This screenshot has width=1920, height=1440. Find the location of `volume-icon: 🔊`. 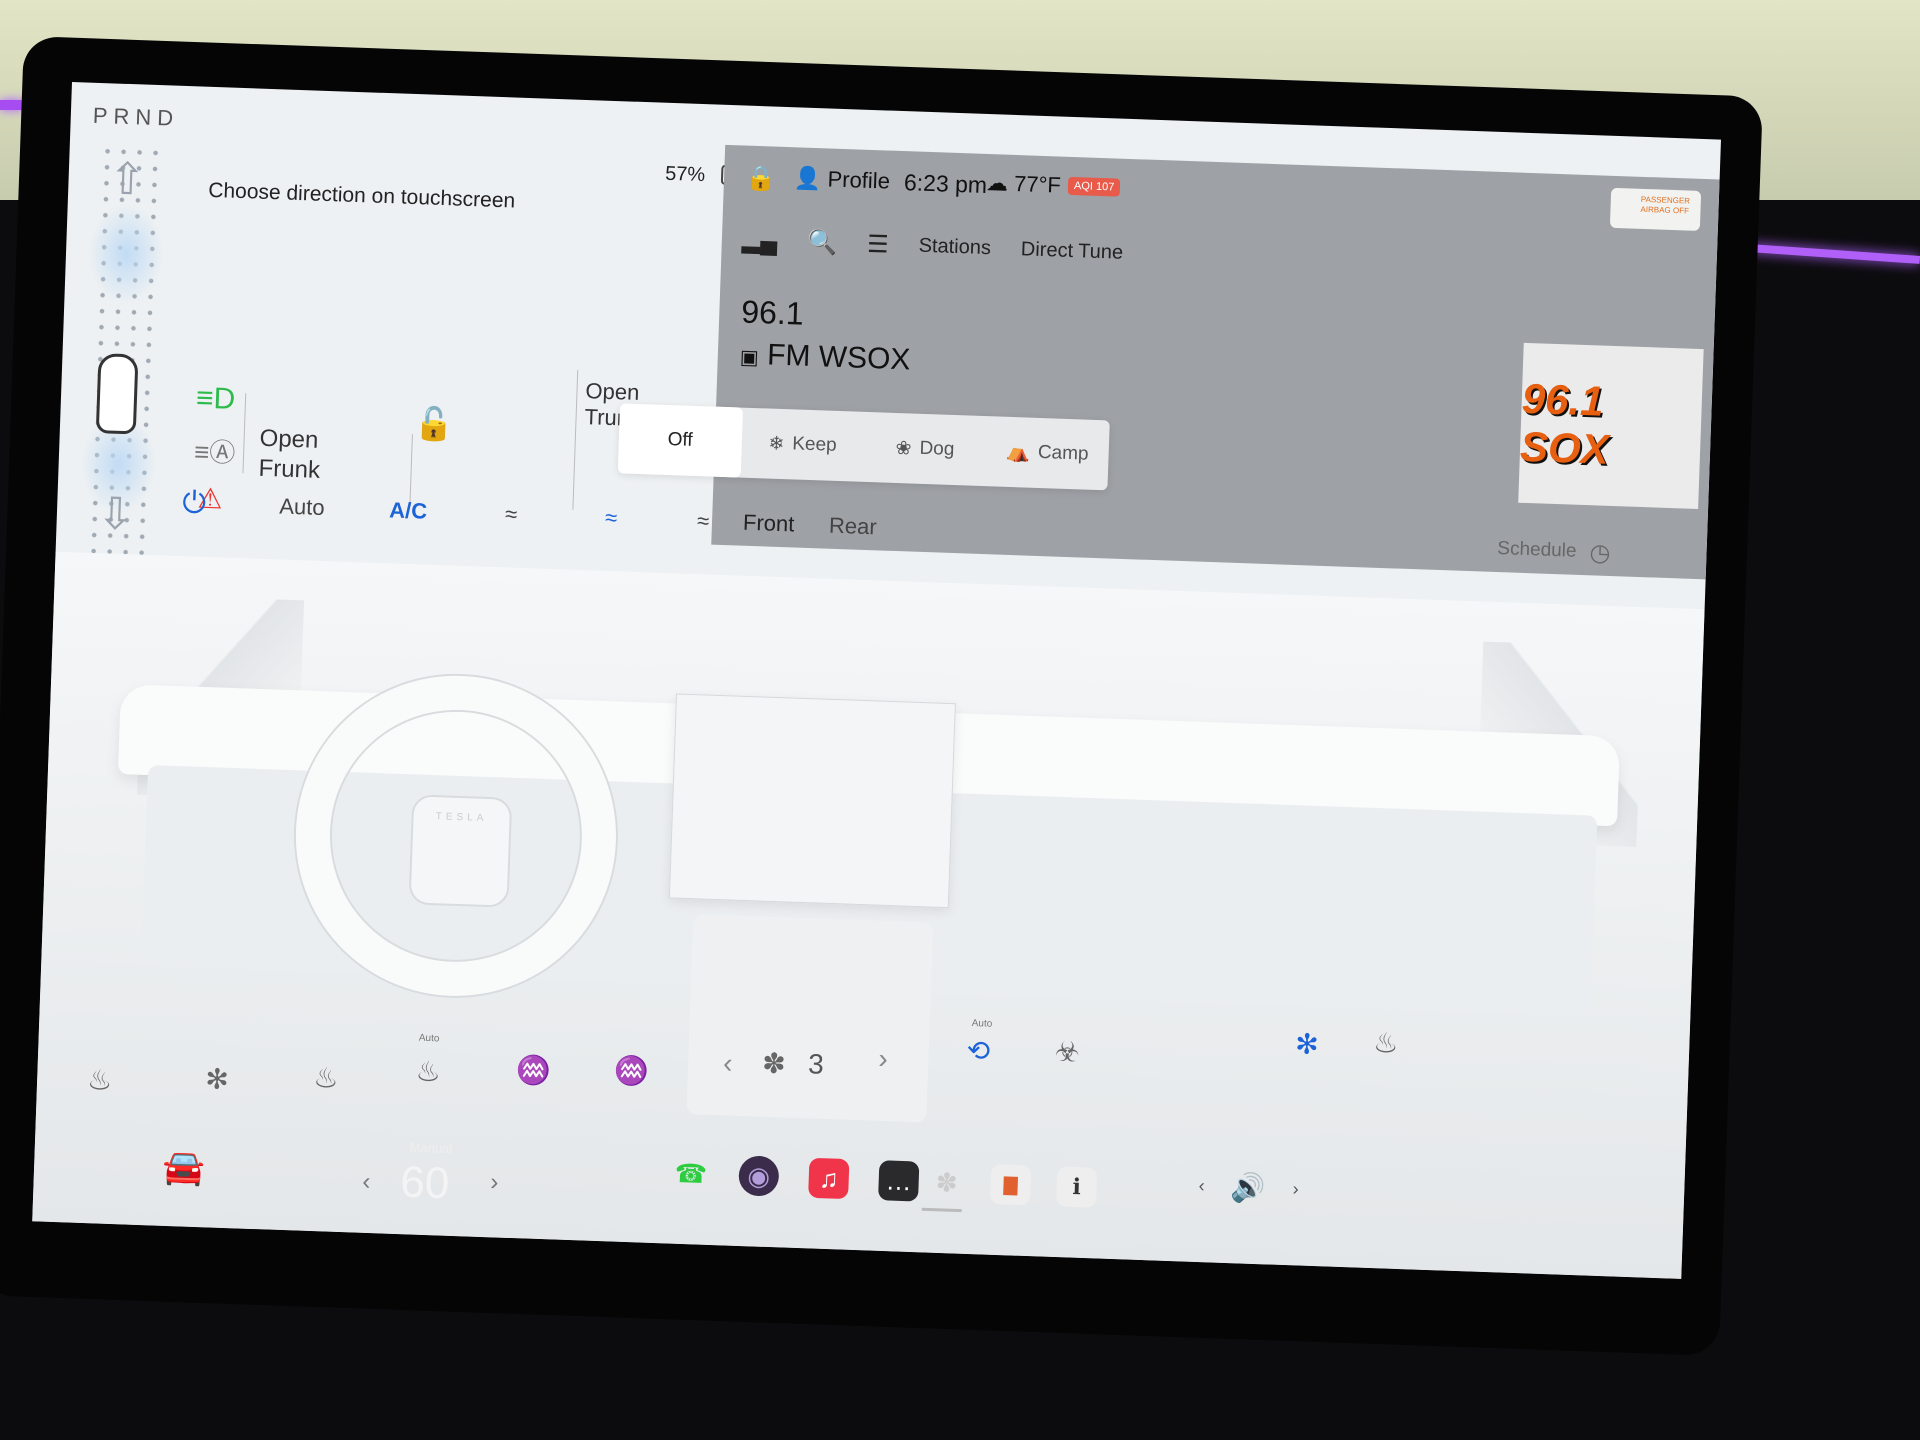

volume-icon: 🔊 is located at coordinates (1248, 1187).